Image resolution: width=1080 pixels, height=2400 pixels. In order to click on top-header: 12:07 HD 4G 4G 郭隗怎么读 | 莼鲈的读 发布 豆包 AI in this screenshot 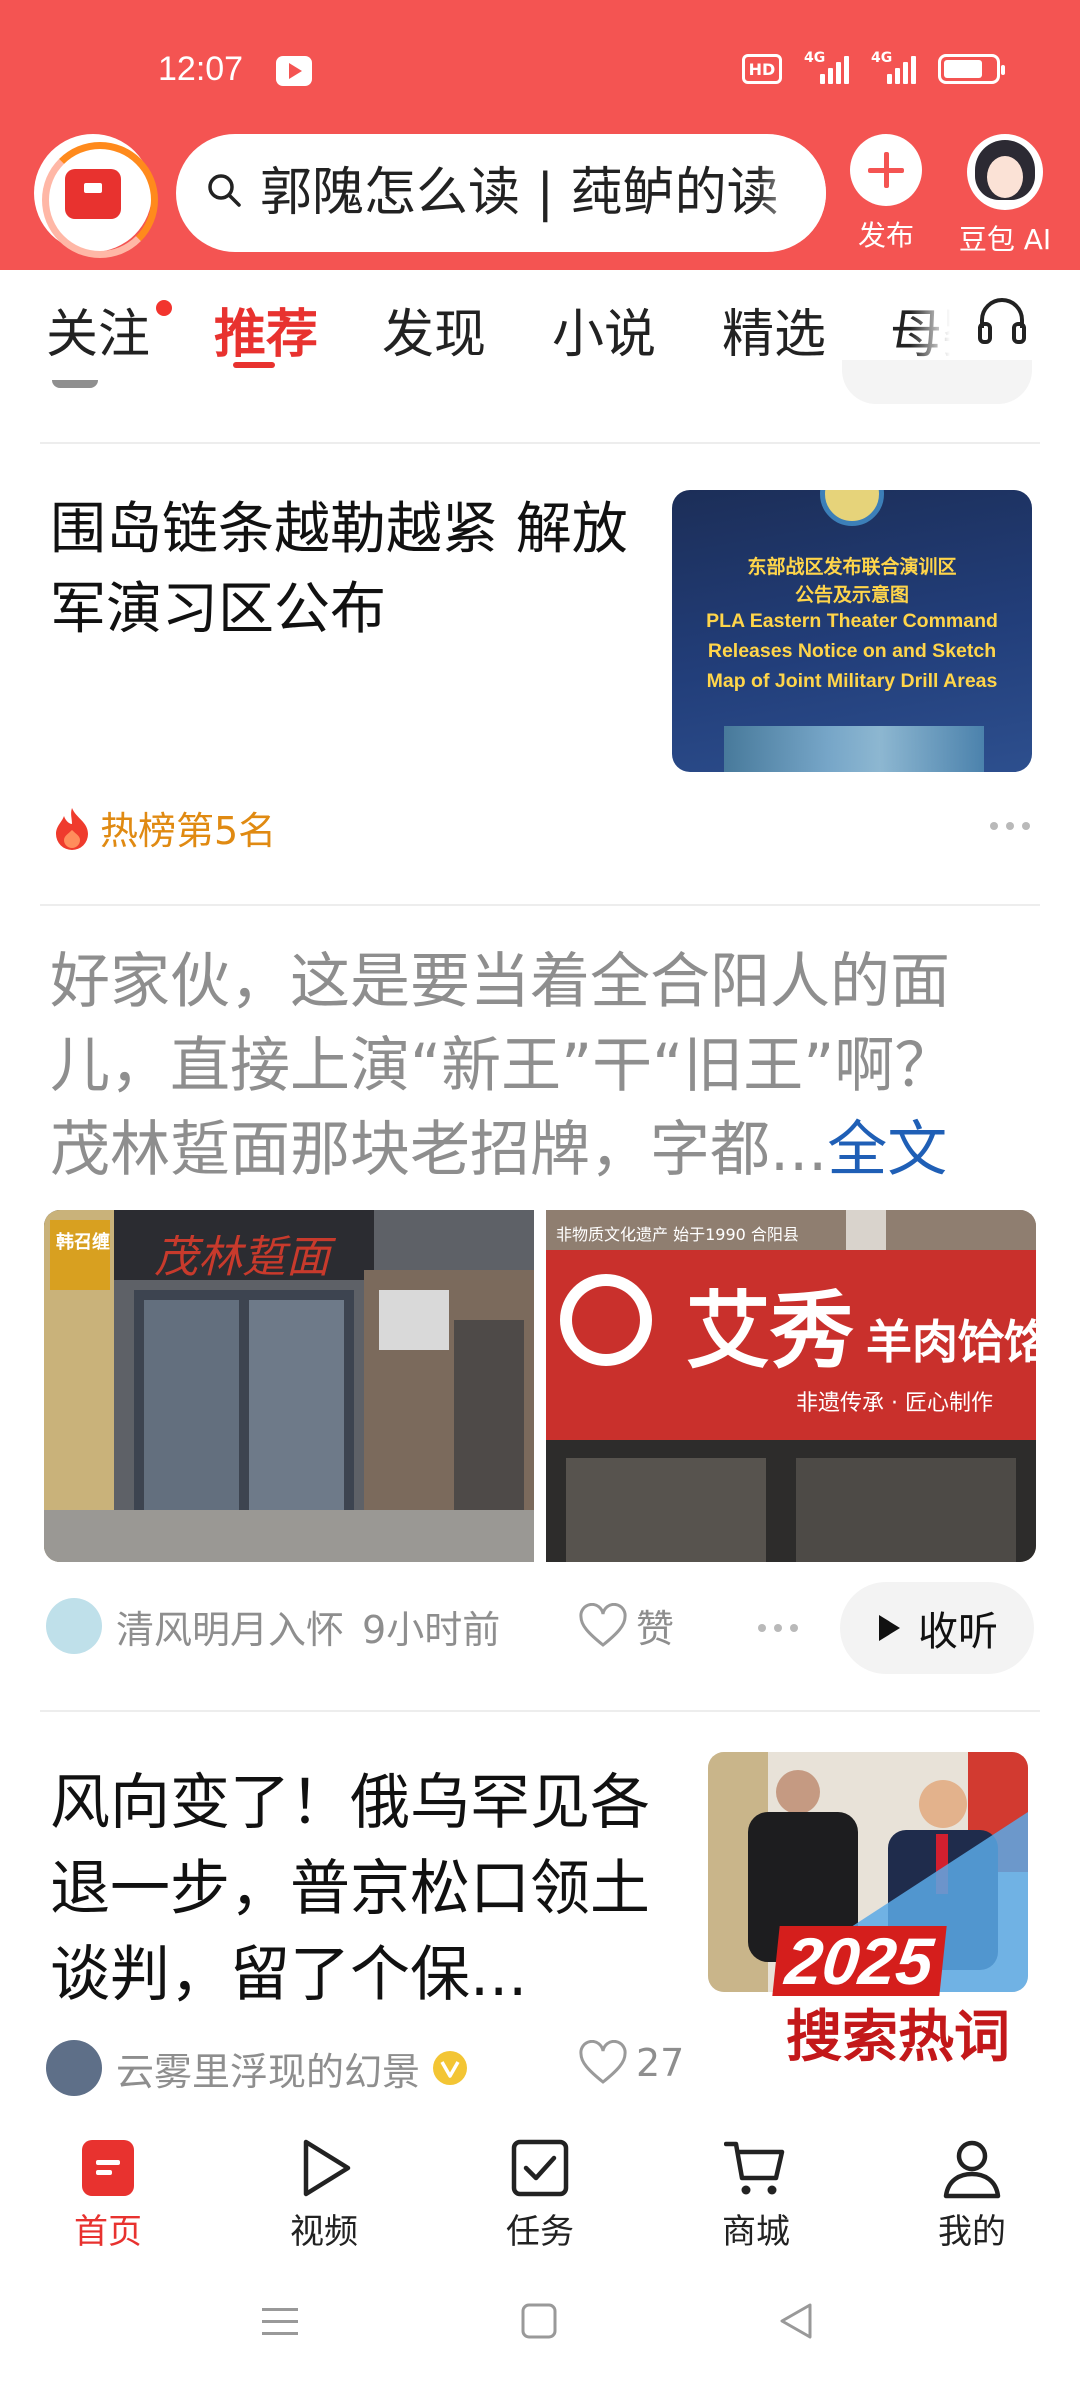, I will do `click(540, 135)`.